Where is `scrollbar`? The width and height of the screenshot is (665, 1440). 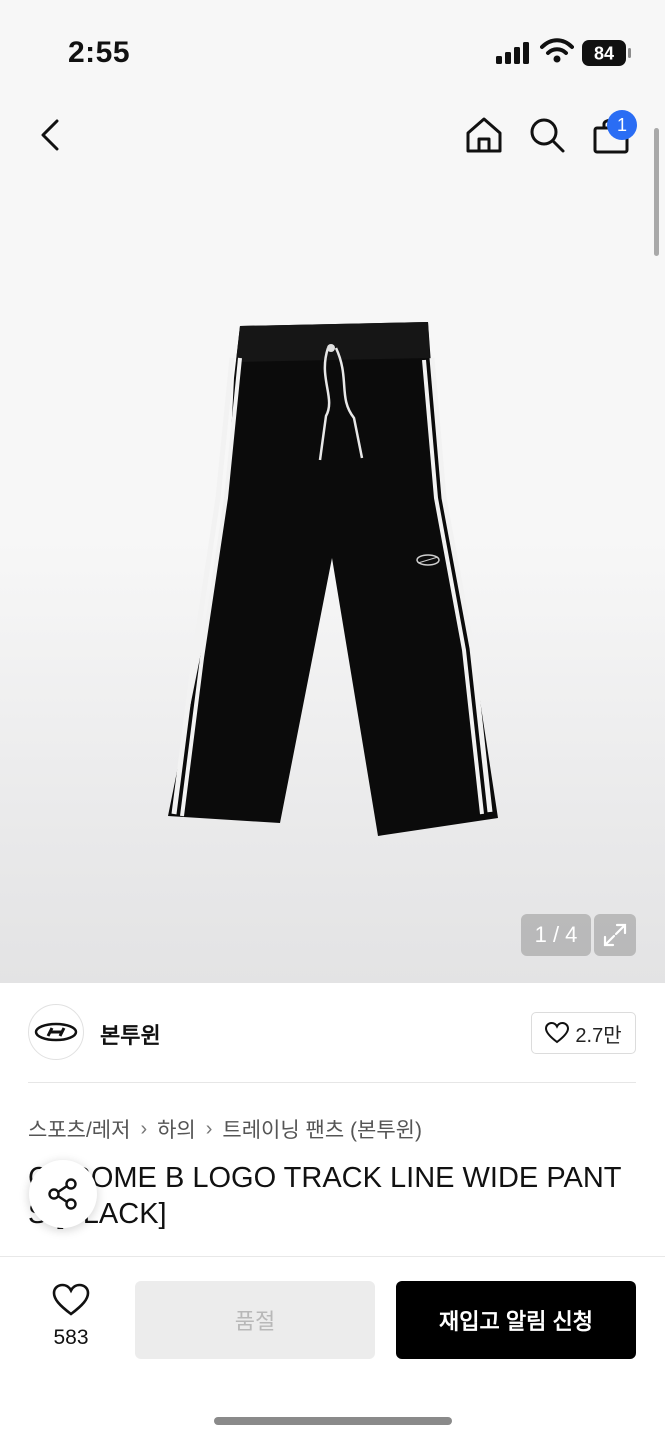 scrollbar is located at coordinates (656, 192).